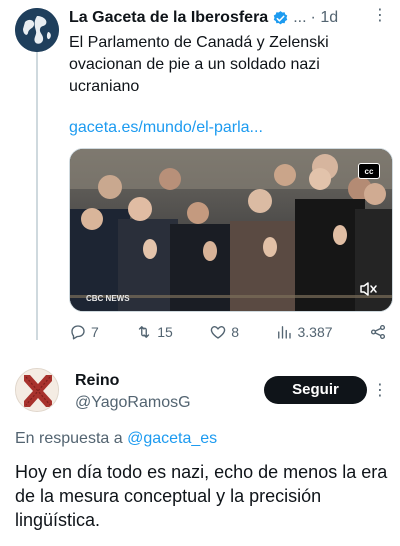 The height and width of the screenshot is (546, 400). I want to click on tweet-header: La Gaceta de la Iberosfera ... · 1d, so click(229, 18).